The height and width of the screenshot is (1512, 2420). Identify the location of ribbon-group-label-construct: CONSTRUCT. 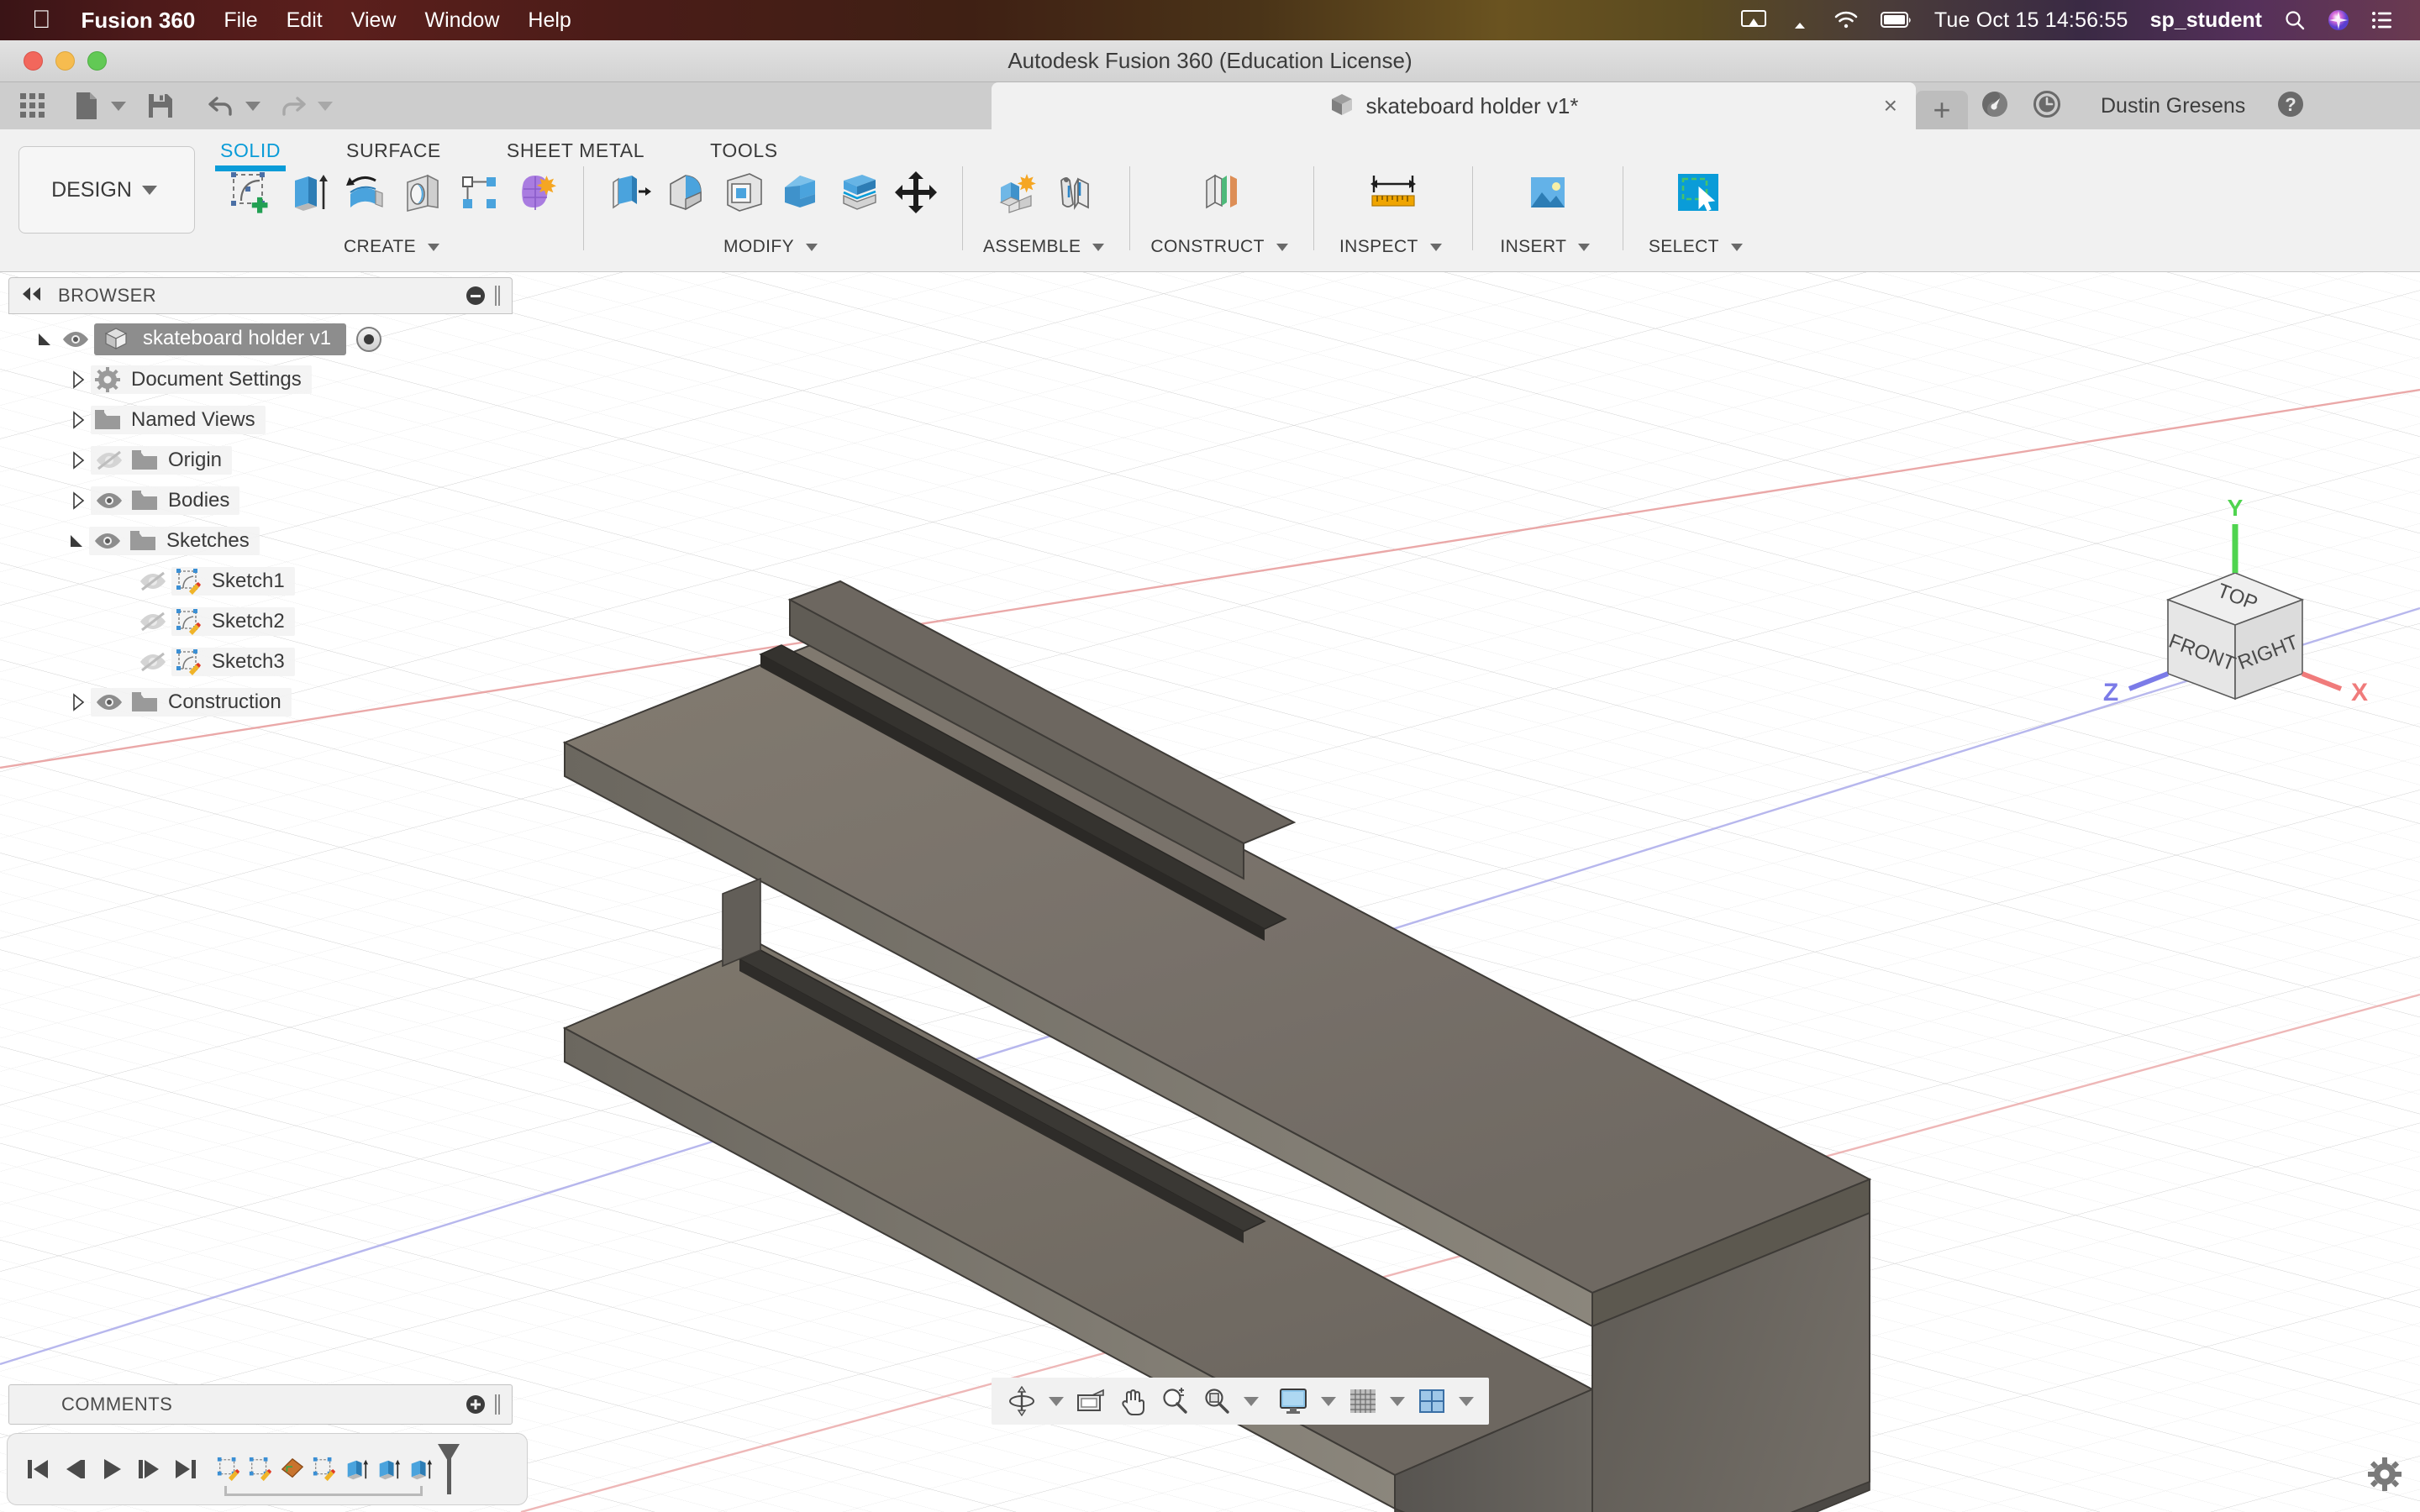
(1221, 247).